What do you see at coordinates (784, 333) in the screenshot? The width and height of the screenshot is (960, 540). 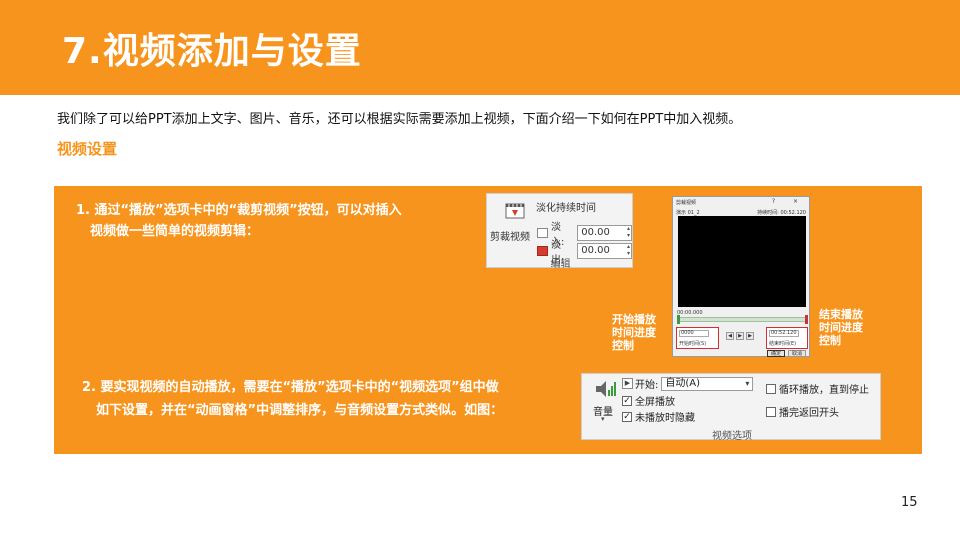 I see `end-time-input: 00:52.120` at bounding box center [784, 333].